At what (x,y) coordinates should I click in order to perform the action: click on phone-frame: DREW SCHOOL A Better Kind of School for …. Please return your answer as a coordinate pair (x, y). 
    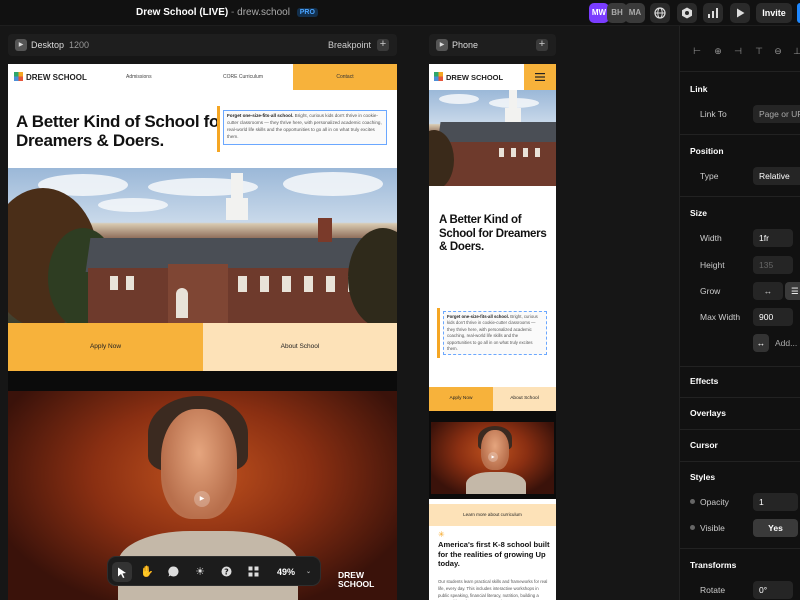
    Looking at the image, I should click on (492, 332).